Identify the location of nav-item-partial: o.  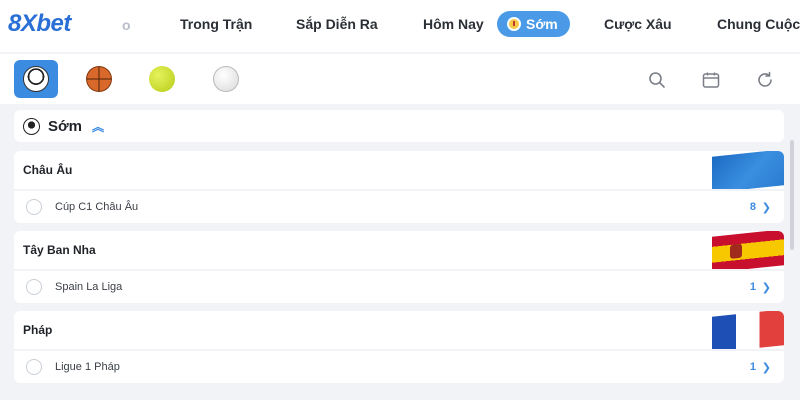
(126, 25).